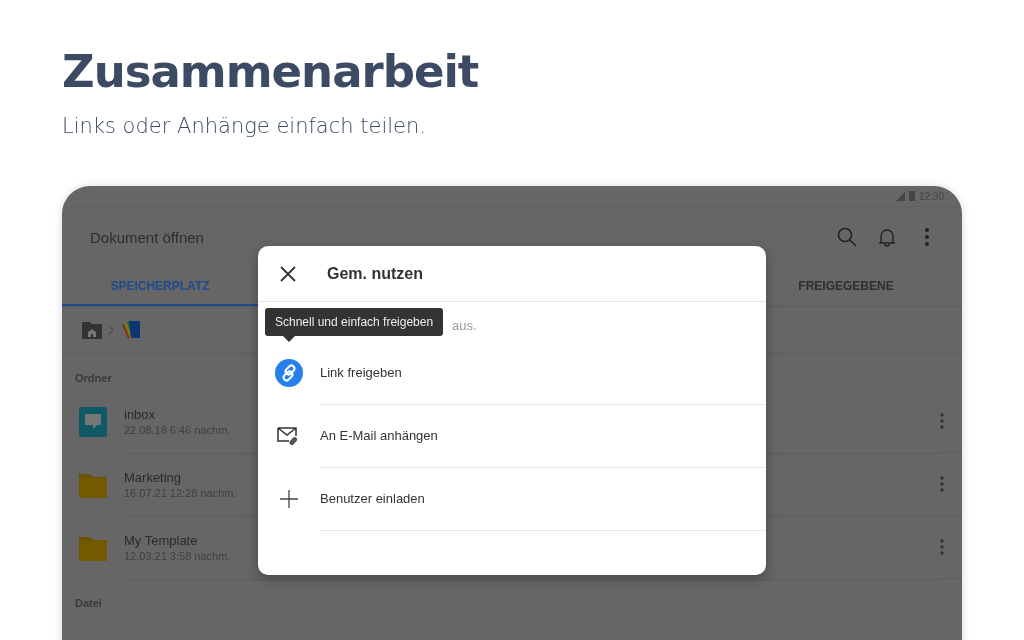  Describe the element at coordinates (512, 372) in the screenshot. I see `share-option: Link freigeben` at that location.